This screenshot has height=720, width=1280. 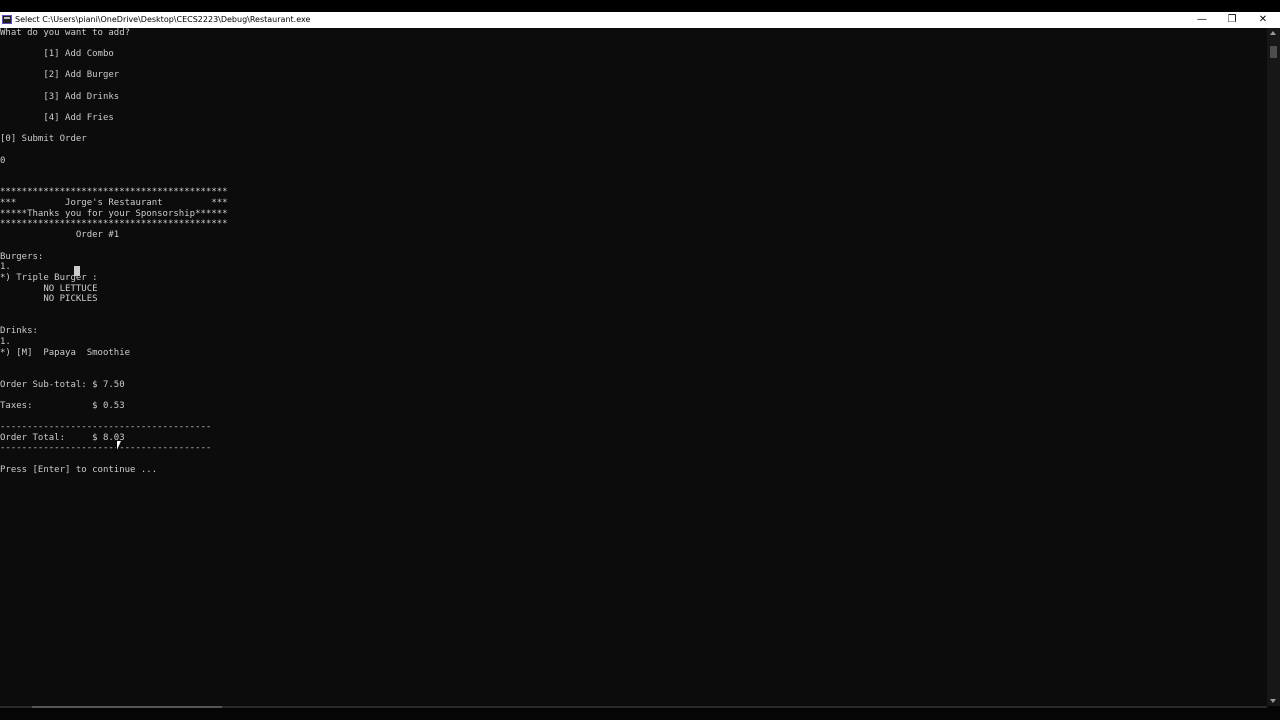 What do you see at coordinates (118, 446) in the screenshot?
I see `mouse-pointer-icon` at bounding box center [118, 446].